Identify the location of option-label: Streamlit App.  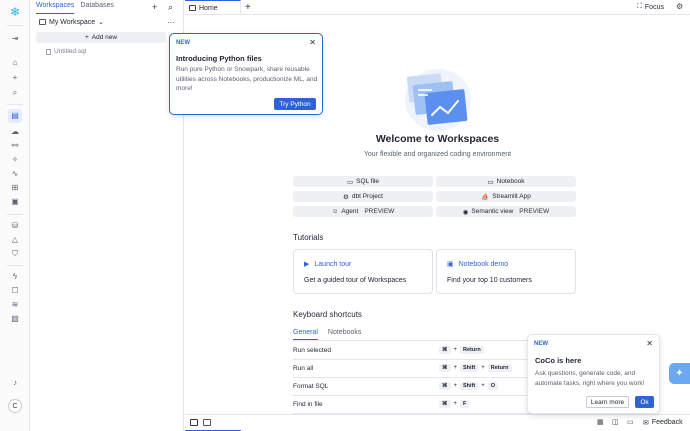
(511, 196).